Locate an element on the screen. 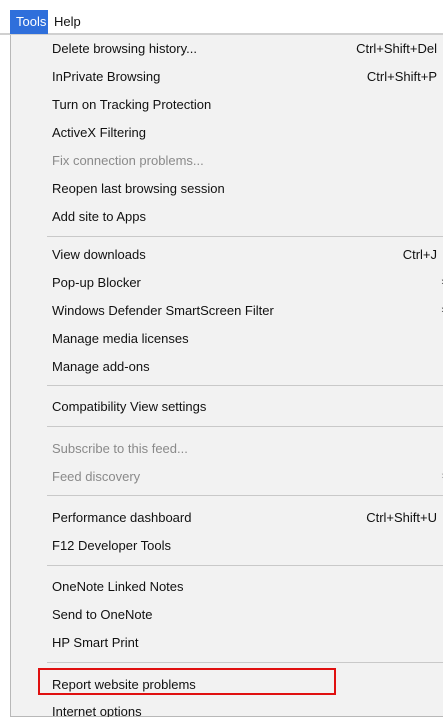  menu-item-internet-options: Internet options is located at coordinates (227, 707).